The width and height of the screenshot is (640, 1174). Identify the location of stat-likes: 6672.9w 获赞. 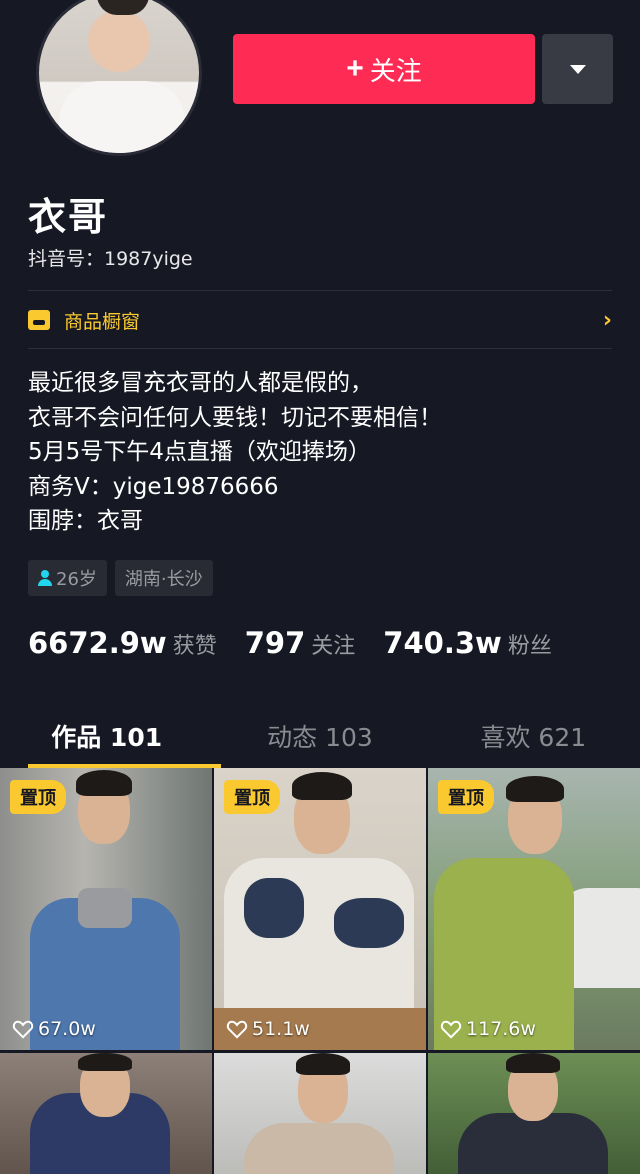
(122, 643).